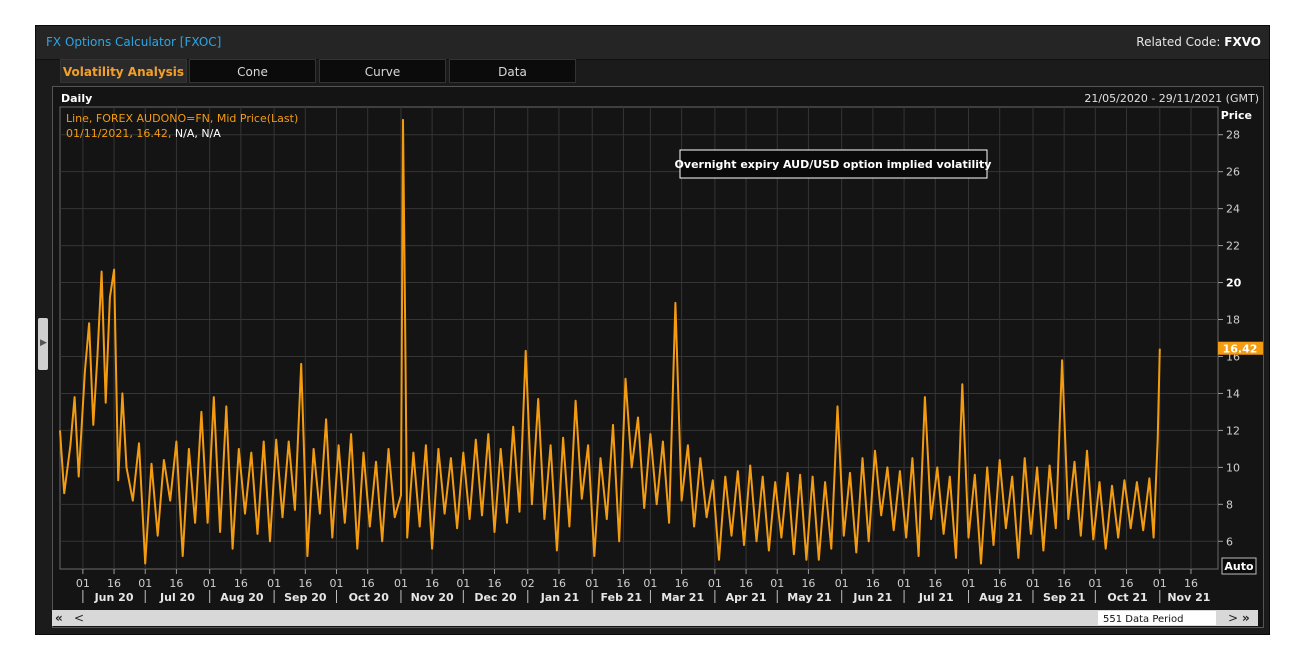 The height and width of the screenshot is (647, 1289). Describe the element at coordinates (1234, 283) in the screenshot. I see `y-tick-label: 20` at that location.